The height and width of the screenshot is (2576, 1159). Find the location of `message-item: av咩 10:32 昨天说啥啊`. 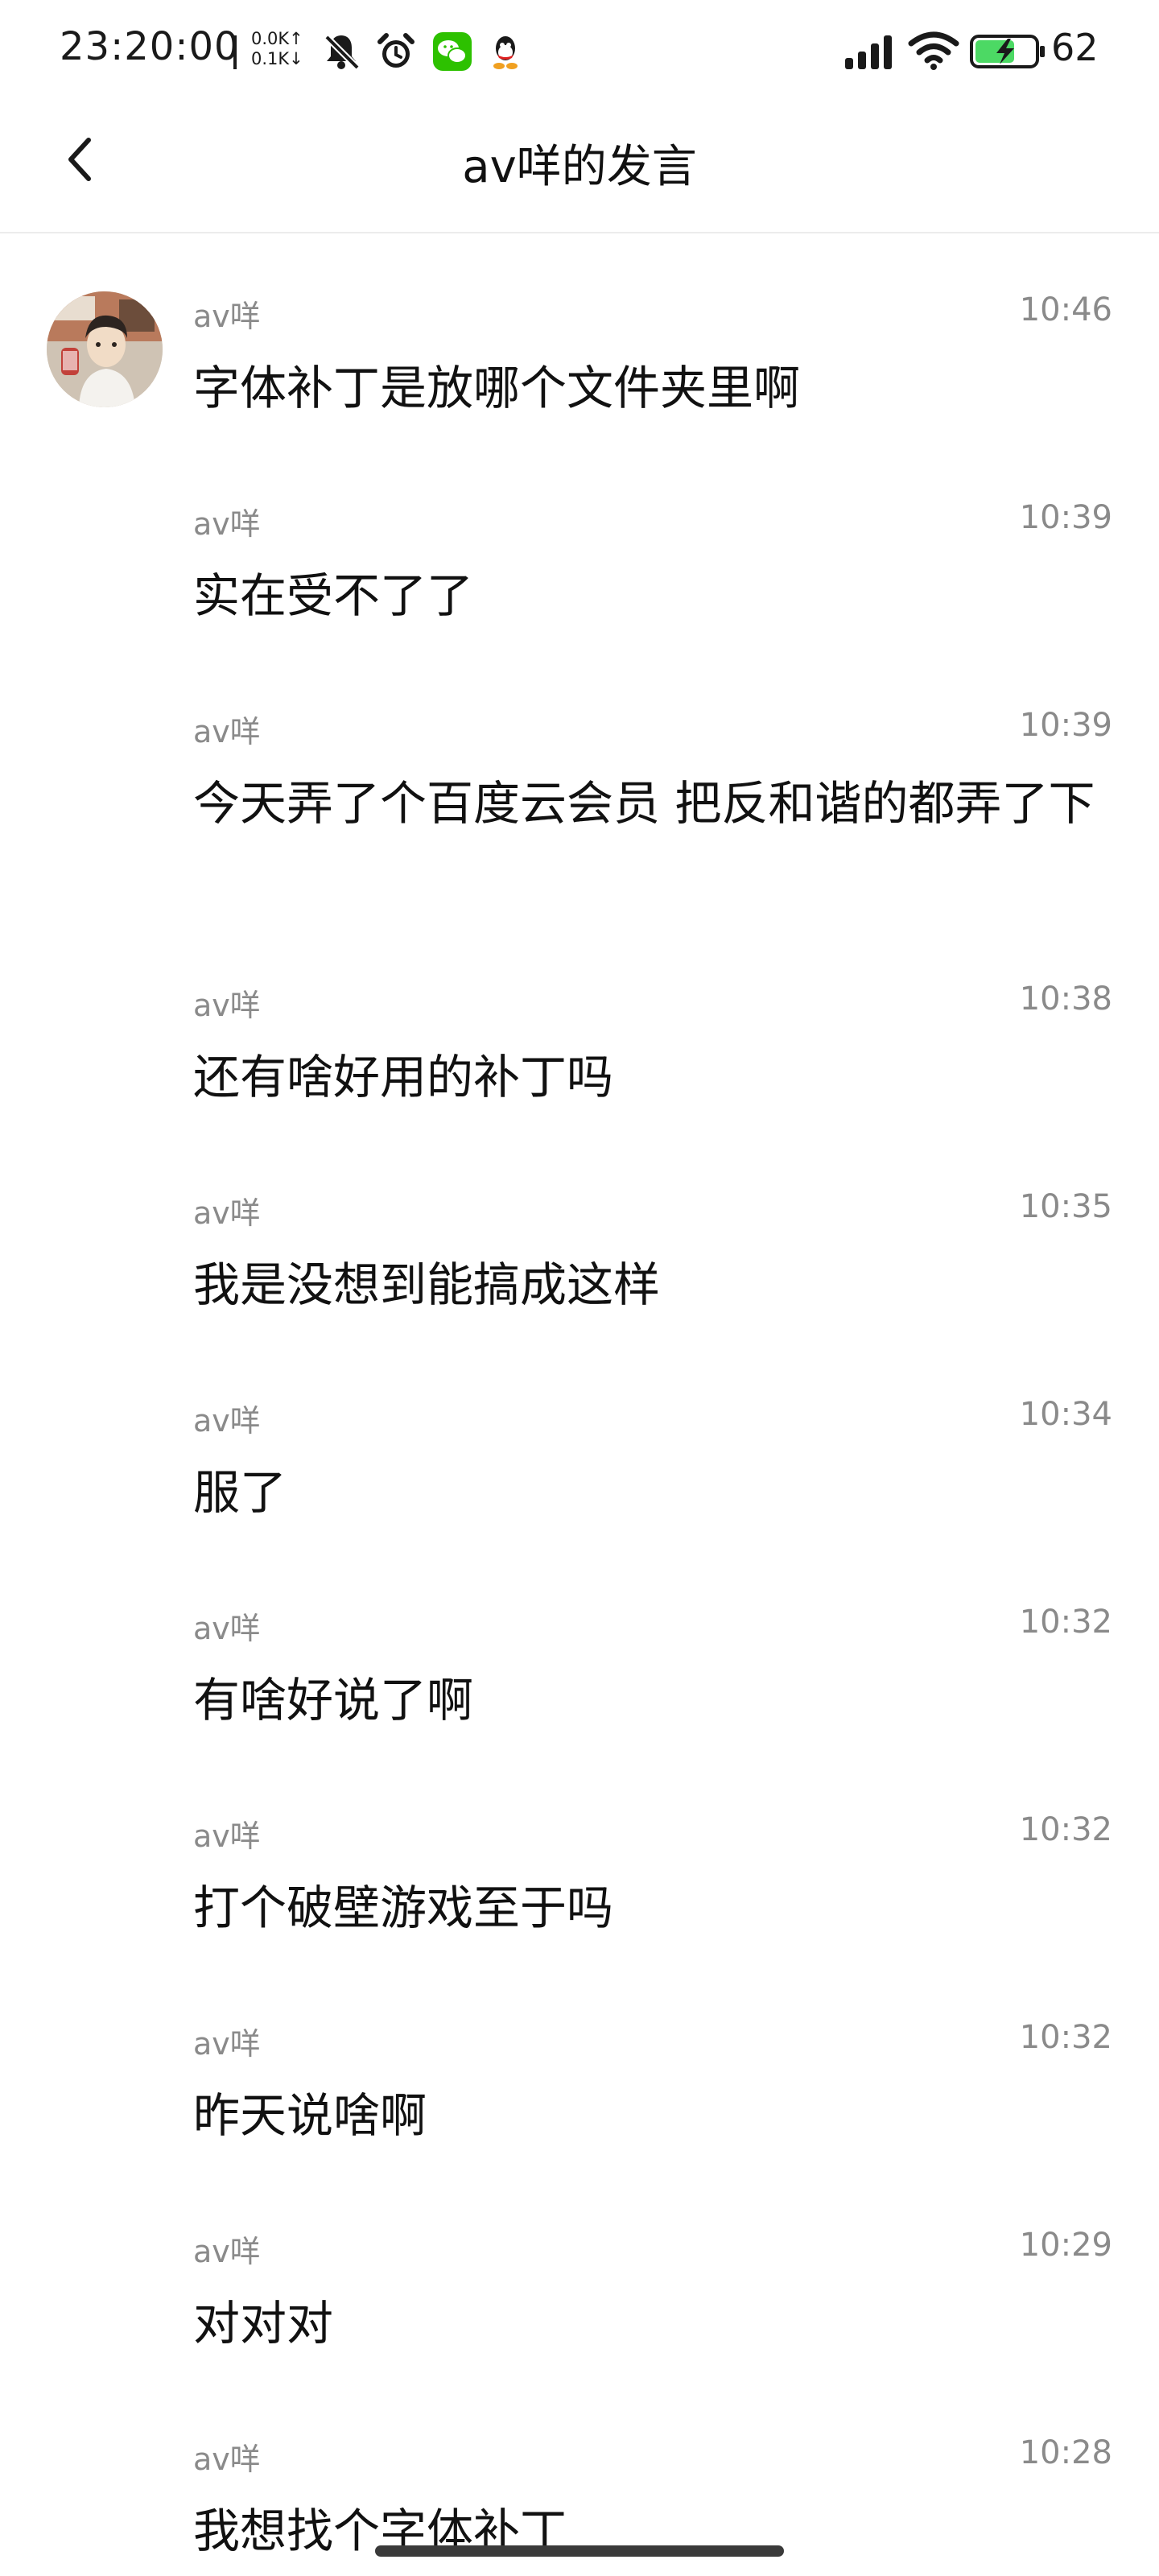

message-item: av咩 10:32 昨天说啥啊 is located at coordinates (656, 2083).